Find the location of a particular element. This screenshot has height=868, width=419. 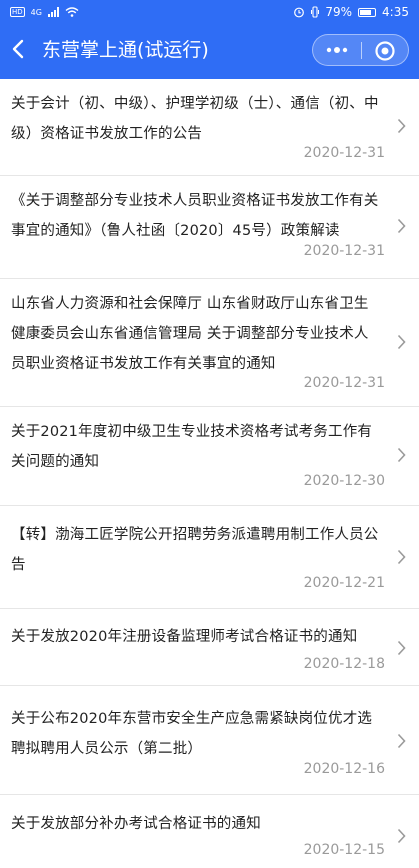

list-item: 关于发放部分补办考试合格证书的通知 2020-12-15 is located at coordinates (209, 831).